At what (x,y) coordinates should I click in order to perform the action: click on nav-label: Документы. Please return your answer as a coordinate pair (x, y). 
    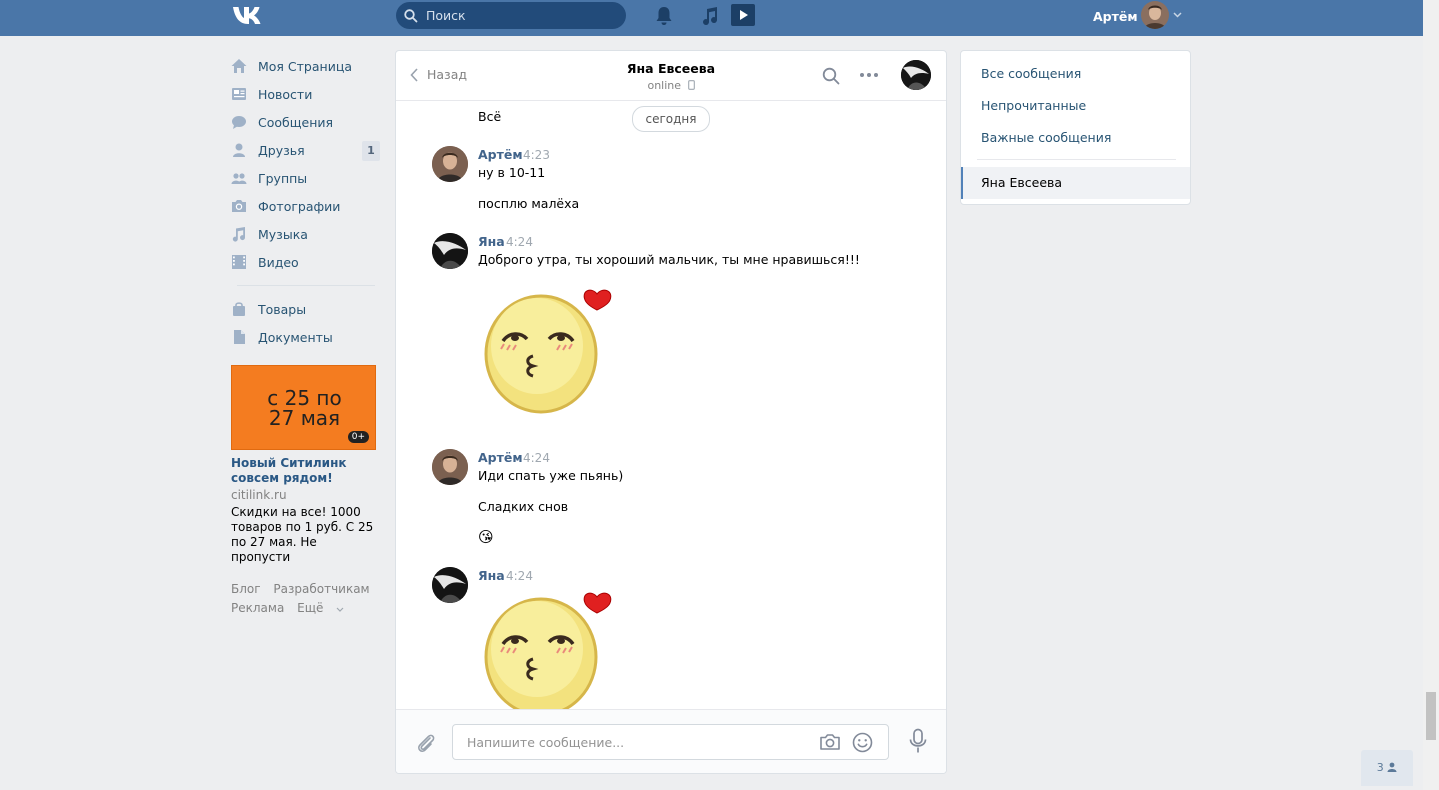
    Looking at the image, I should click on (295, 337).